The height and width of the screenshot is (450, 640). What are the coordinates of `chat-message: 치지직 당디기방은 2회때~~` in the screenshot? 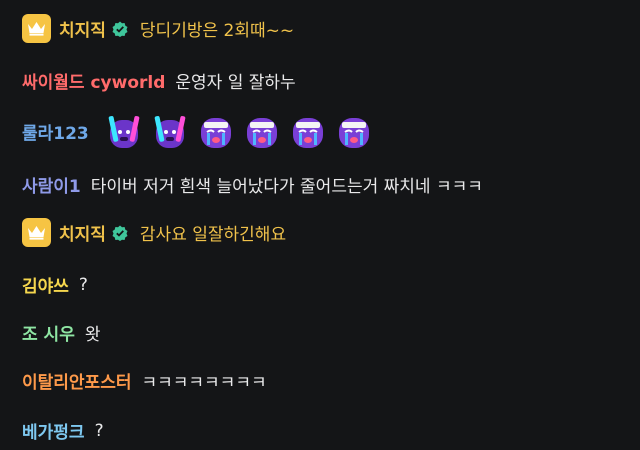 It's located at (158, 28).